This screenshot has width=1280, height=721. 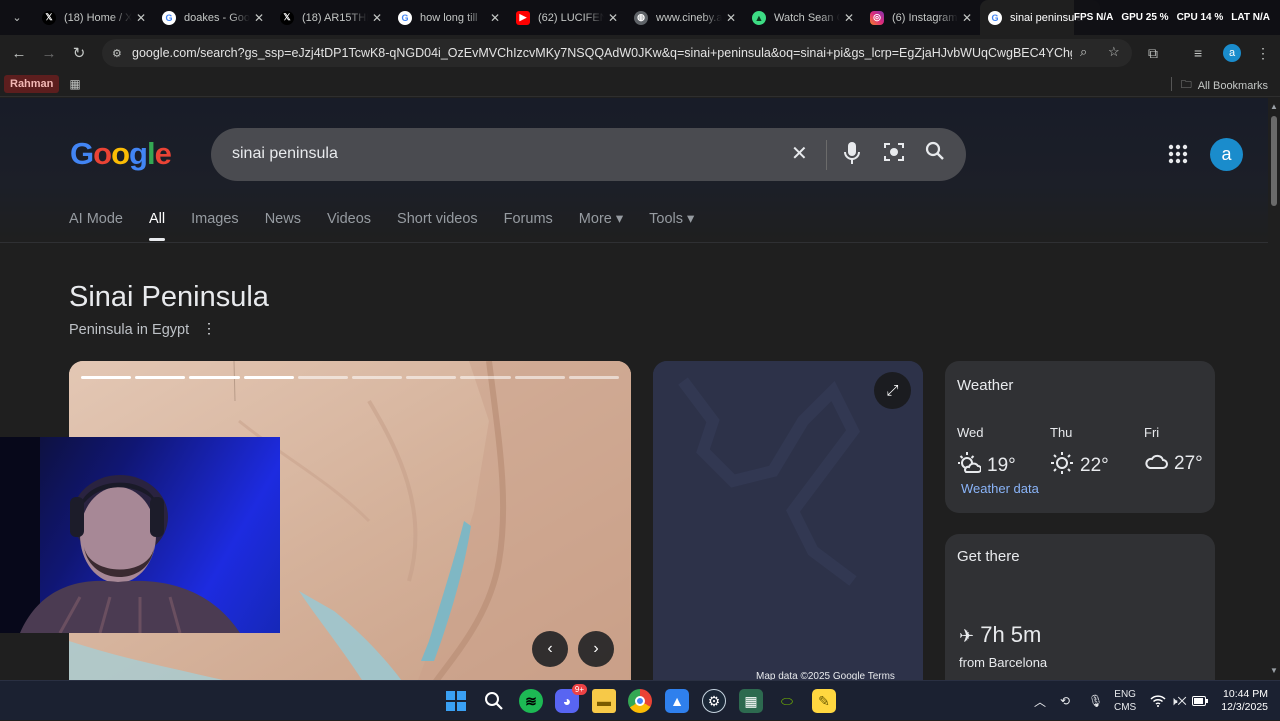 I want to click on browser-tab: G how long till ✕, so click(x=449, y=17).